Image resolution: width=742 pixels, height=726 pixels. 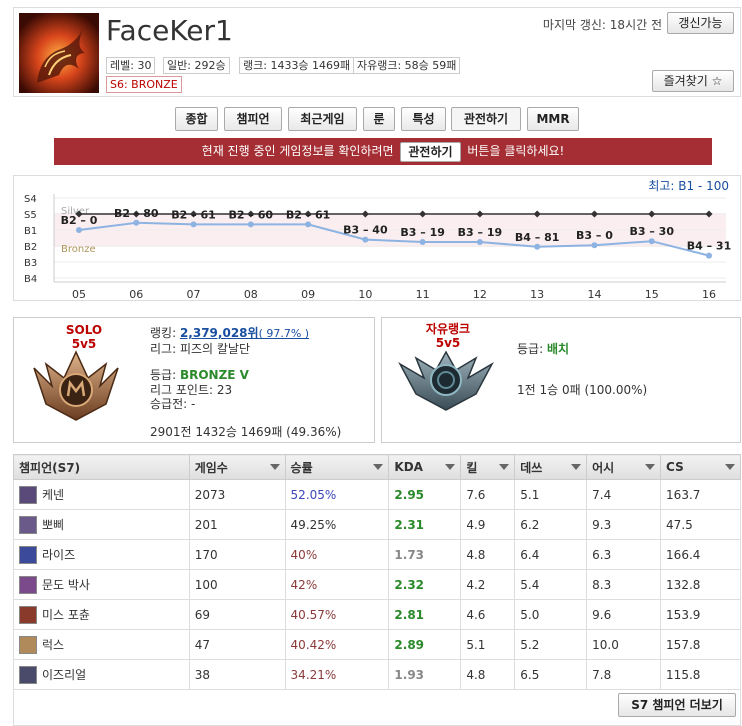 What do you see at coordinates (66, 614) in the screenshot?
I see `champion-name: 미스 포츈` at bounding box center [66, 614].